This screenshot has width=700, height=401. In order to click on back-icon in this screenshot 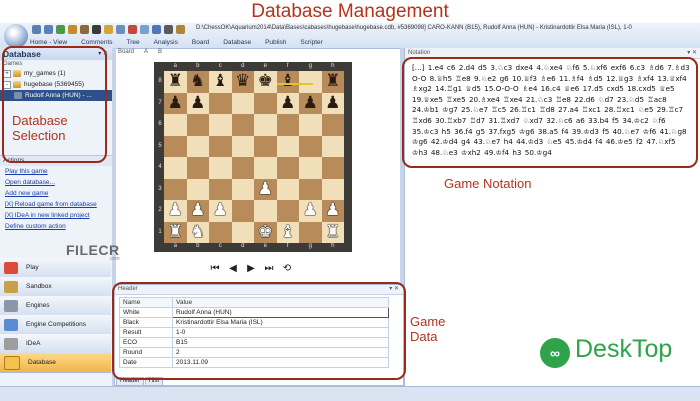, I will do `click(36, 29)`.